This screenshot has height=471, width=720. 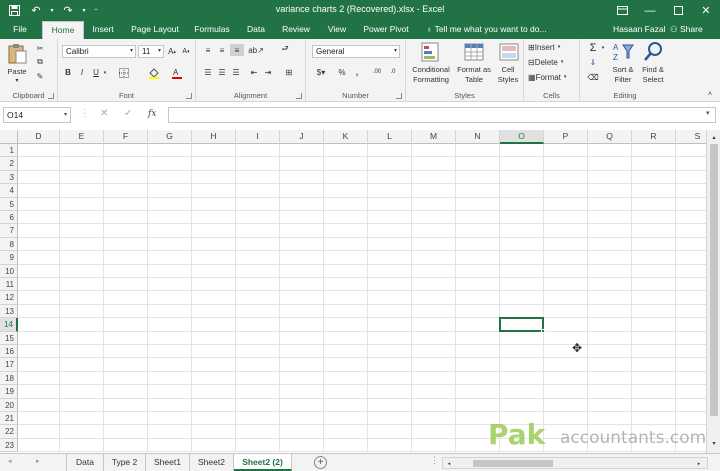 What do you see at coordinates (706, 10) in the screenshot?
I see `close-icon: ✕` at bounding box center [706, 10].